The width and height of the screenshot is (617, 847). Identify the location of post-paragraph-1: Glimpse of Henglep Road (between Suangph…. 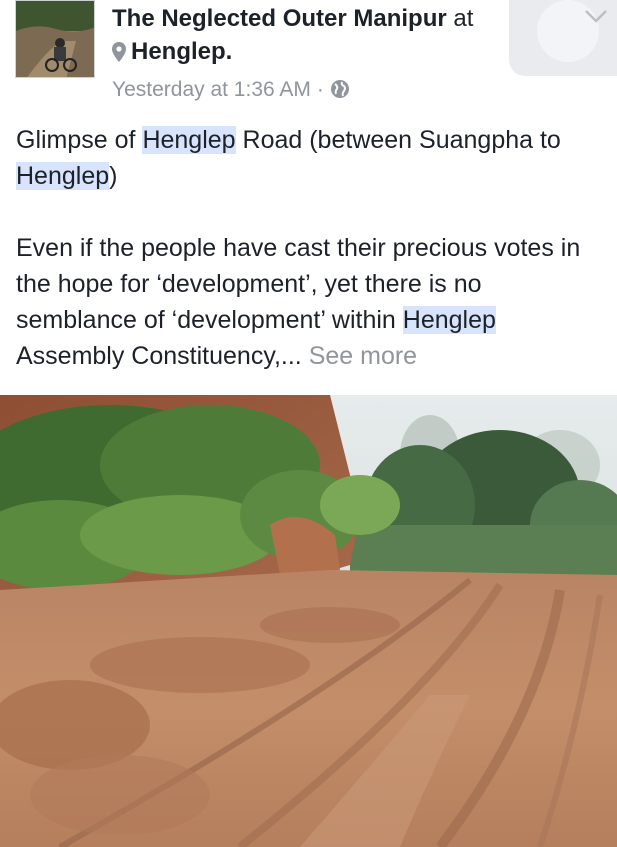
(311, 158).